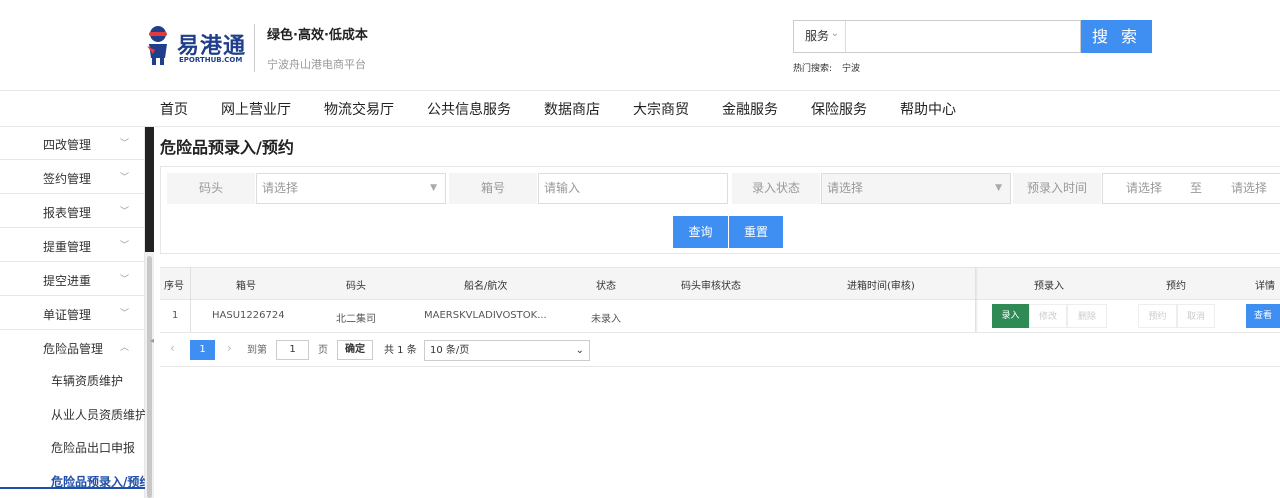  Describe the element at coordinates (661, 109) in the screenshot. I see `nav-item-commodity: 大宗商贸` at that location.